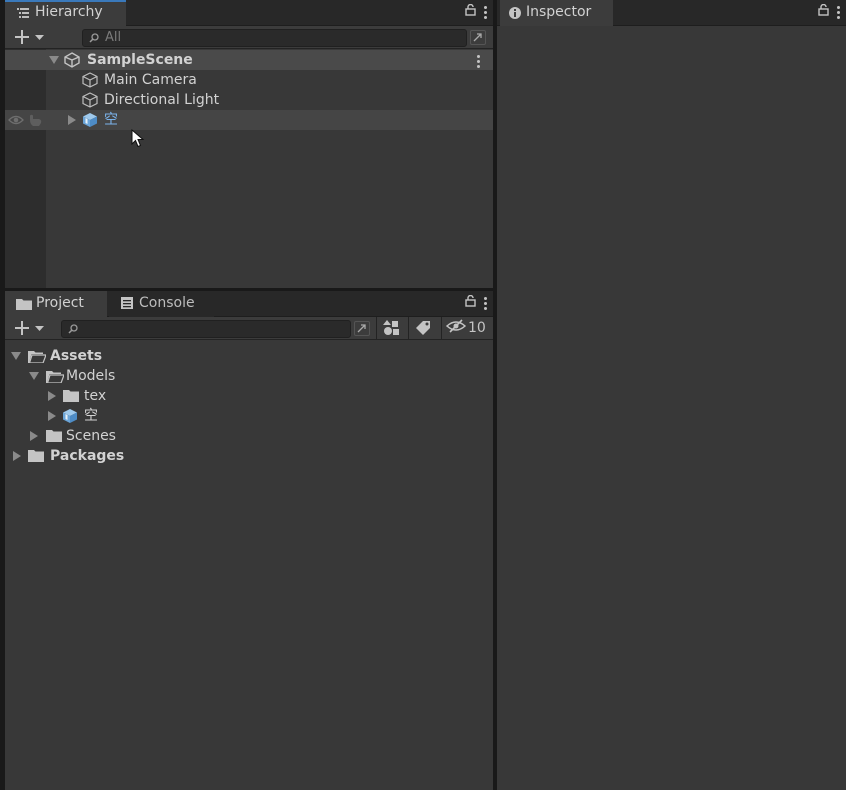 The width and height of the screenshot is (846, 790). Describe the element at coordinates (249, 120) in the screenshot. I see `hierarchy-item-kong: 空` at that location.